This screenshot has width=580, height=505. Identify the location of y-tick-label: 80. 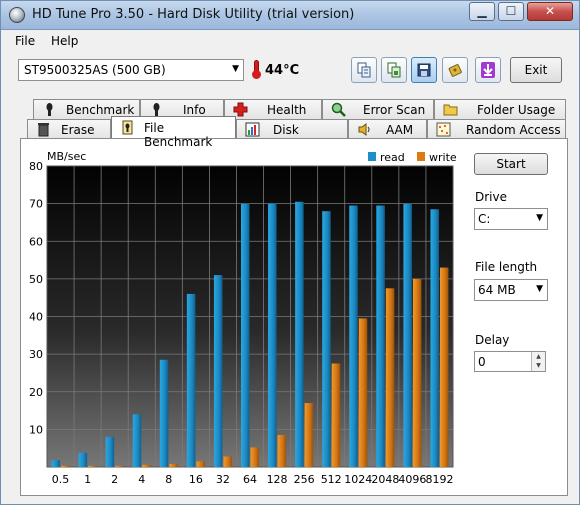
(36, 166).